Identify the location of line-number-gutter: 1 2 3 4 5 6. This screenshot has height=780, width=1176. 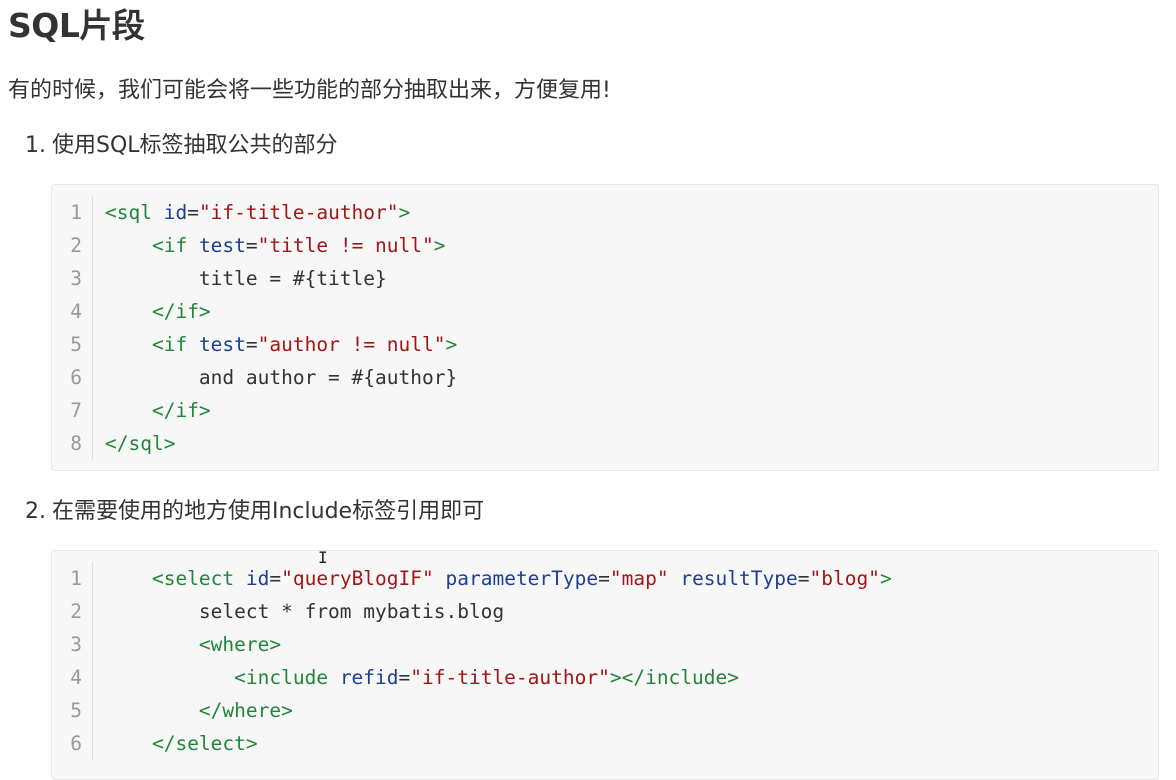
(72, 661).